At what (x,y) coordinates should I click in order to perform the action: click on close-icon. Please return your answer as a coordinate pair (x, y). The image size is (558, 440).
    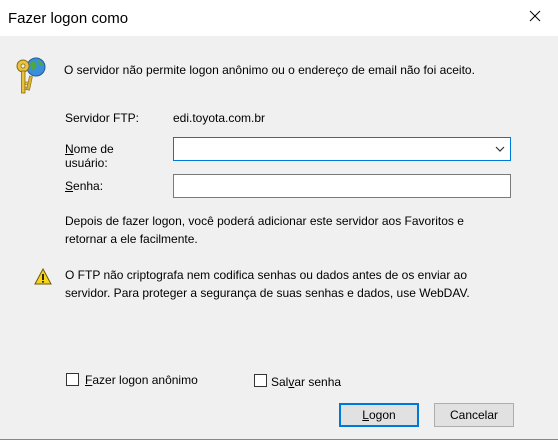
    Looking at the image, I should click on (535, 16).